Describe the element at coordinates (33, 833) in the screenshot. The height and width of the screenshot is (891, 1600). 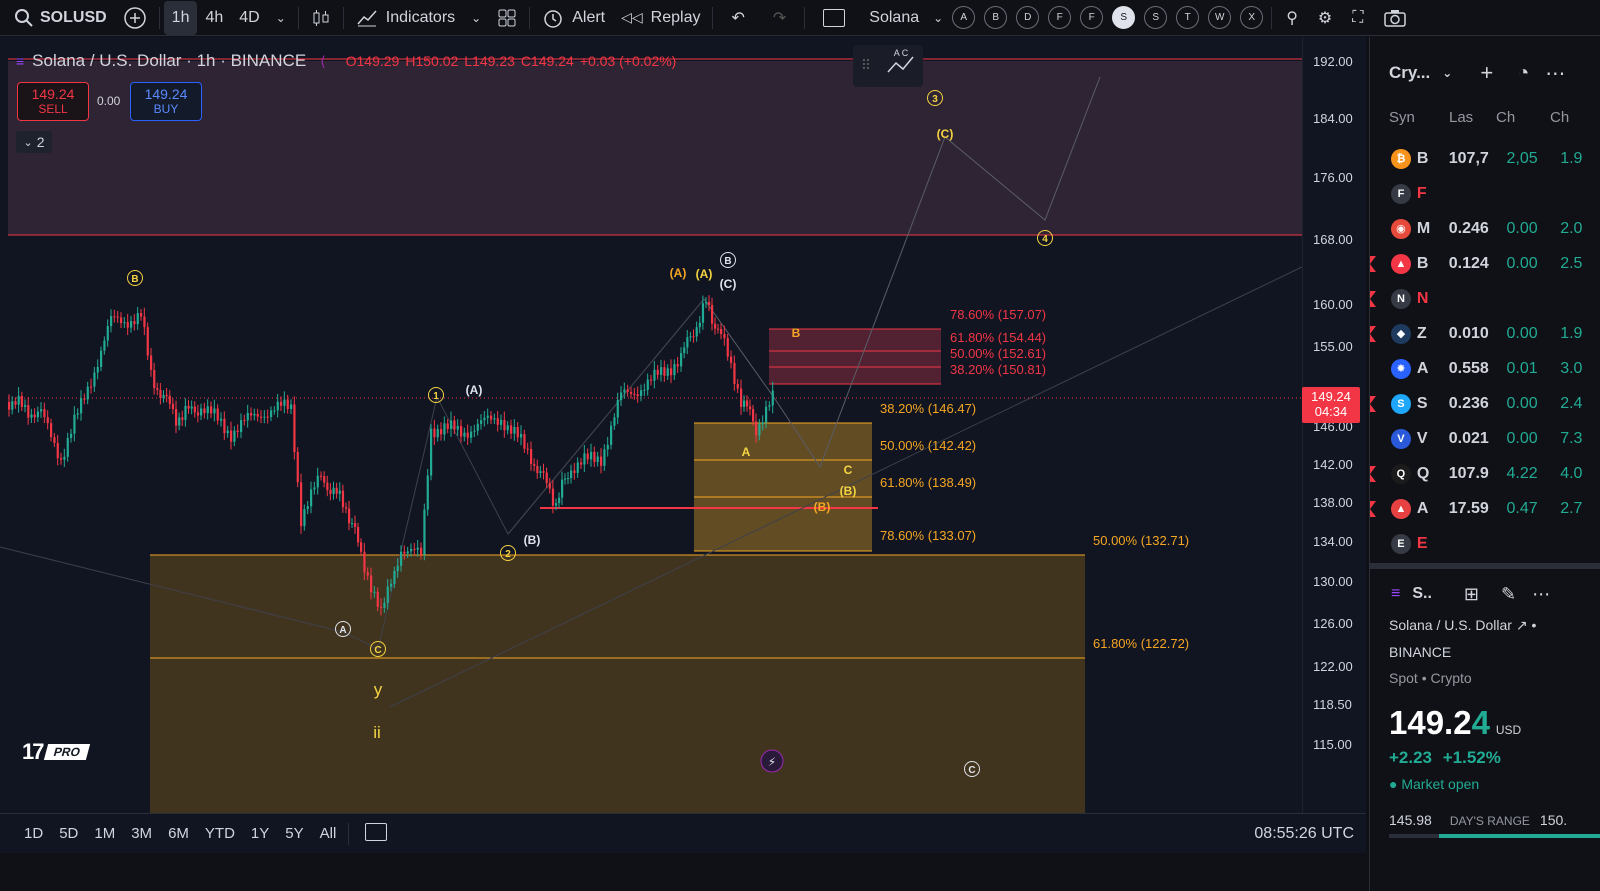
I see `range-1d: 1D` at that location.